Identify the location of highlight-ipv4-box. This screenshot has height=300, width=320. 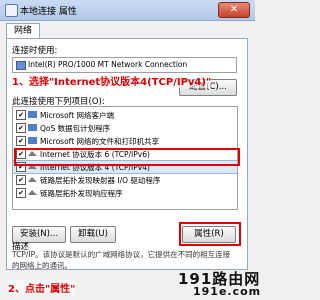
(127, 157).